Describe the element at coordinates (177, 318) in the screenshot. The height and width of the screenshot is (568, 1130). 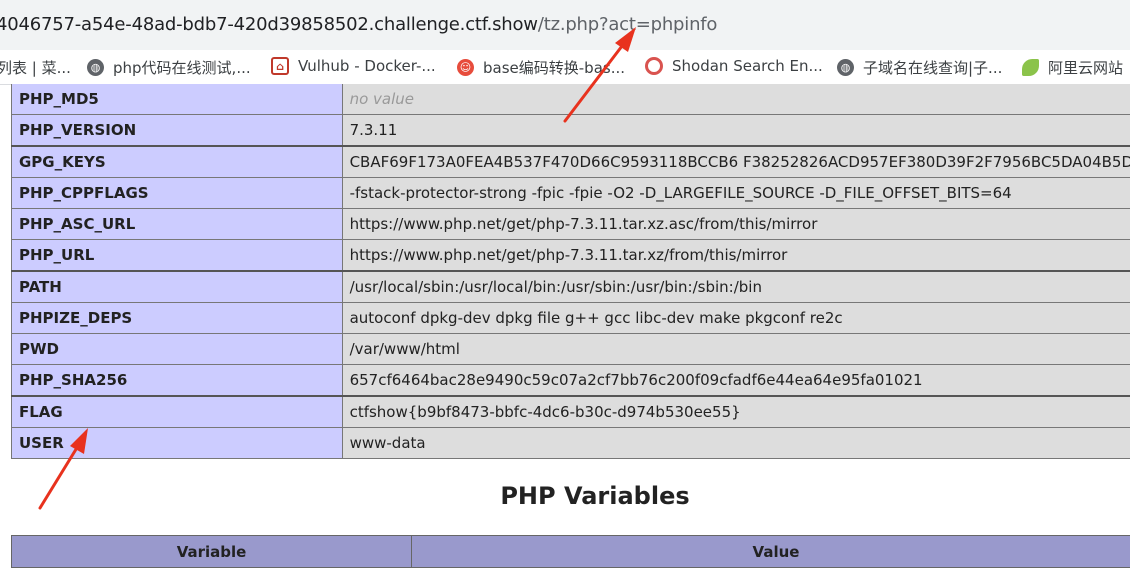
I see `env-key: PHPIZE_DEPS` at that location.